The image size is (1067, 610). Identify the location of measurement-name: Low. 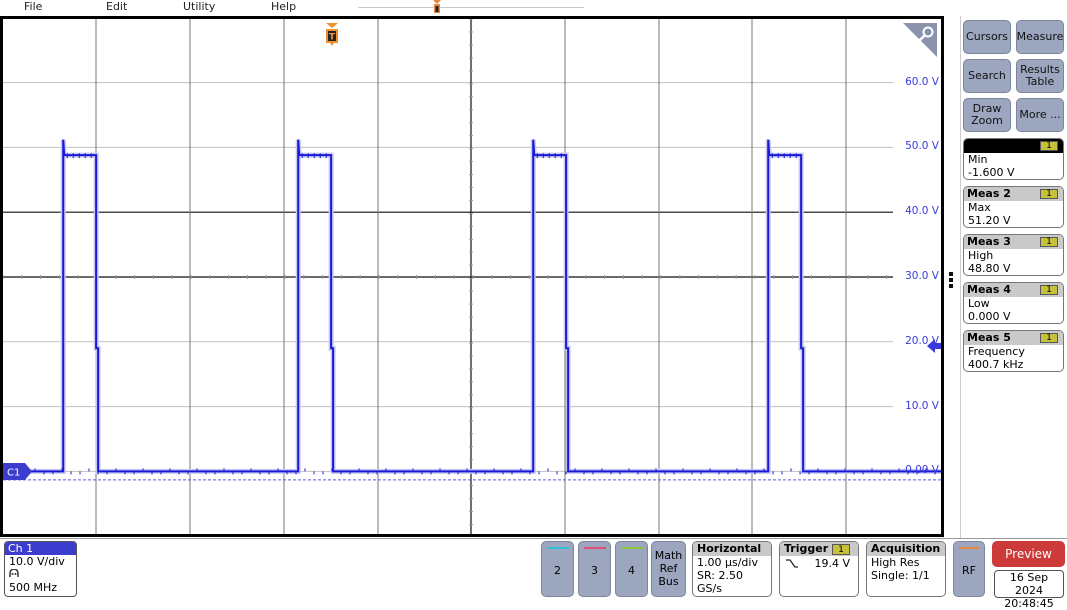
(979, 303).